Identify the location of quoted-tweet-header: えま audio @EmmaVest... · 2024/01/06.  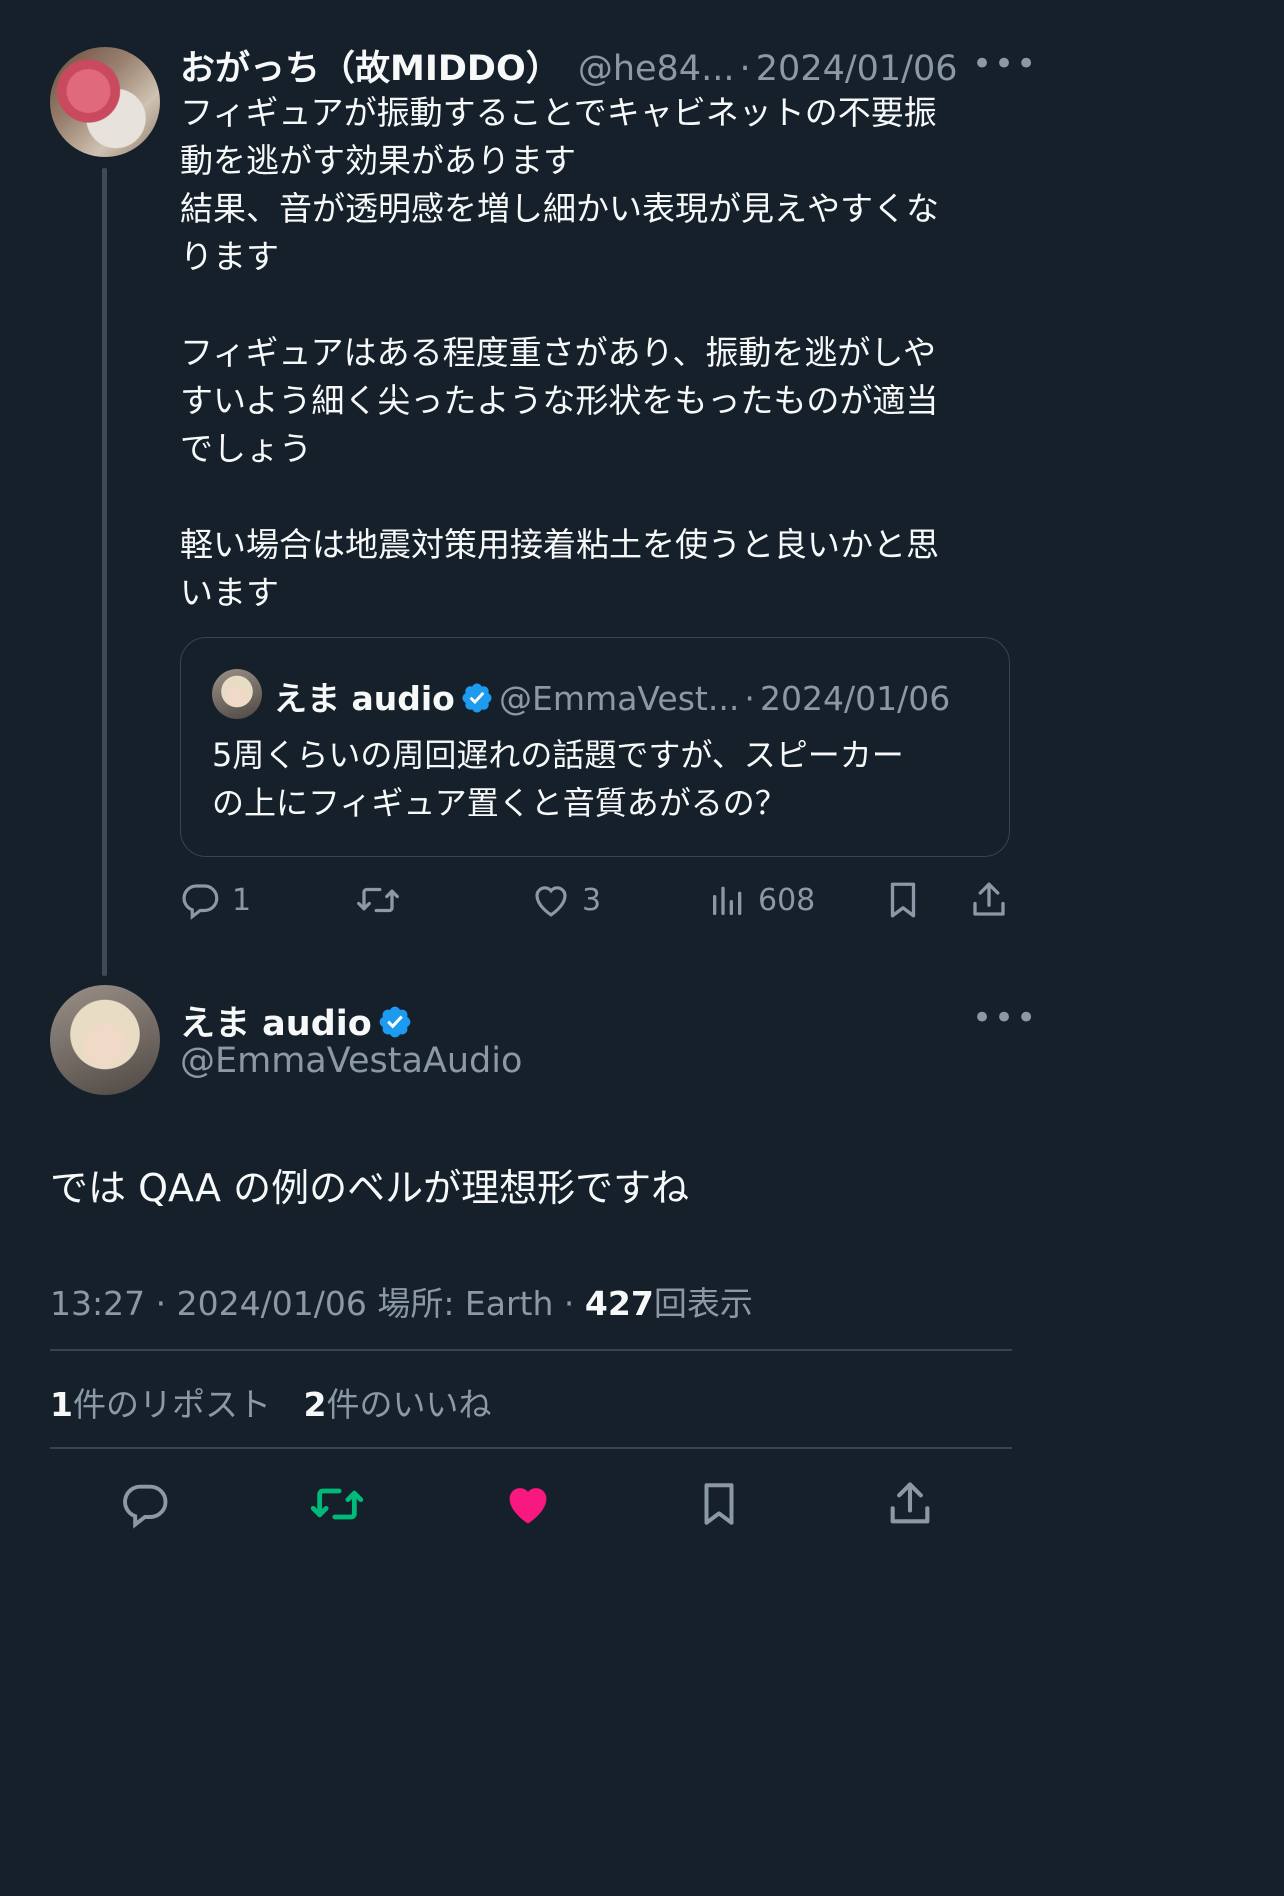
(612, 696).